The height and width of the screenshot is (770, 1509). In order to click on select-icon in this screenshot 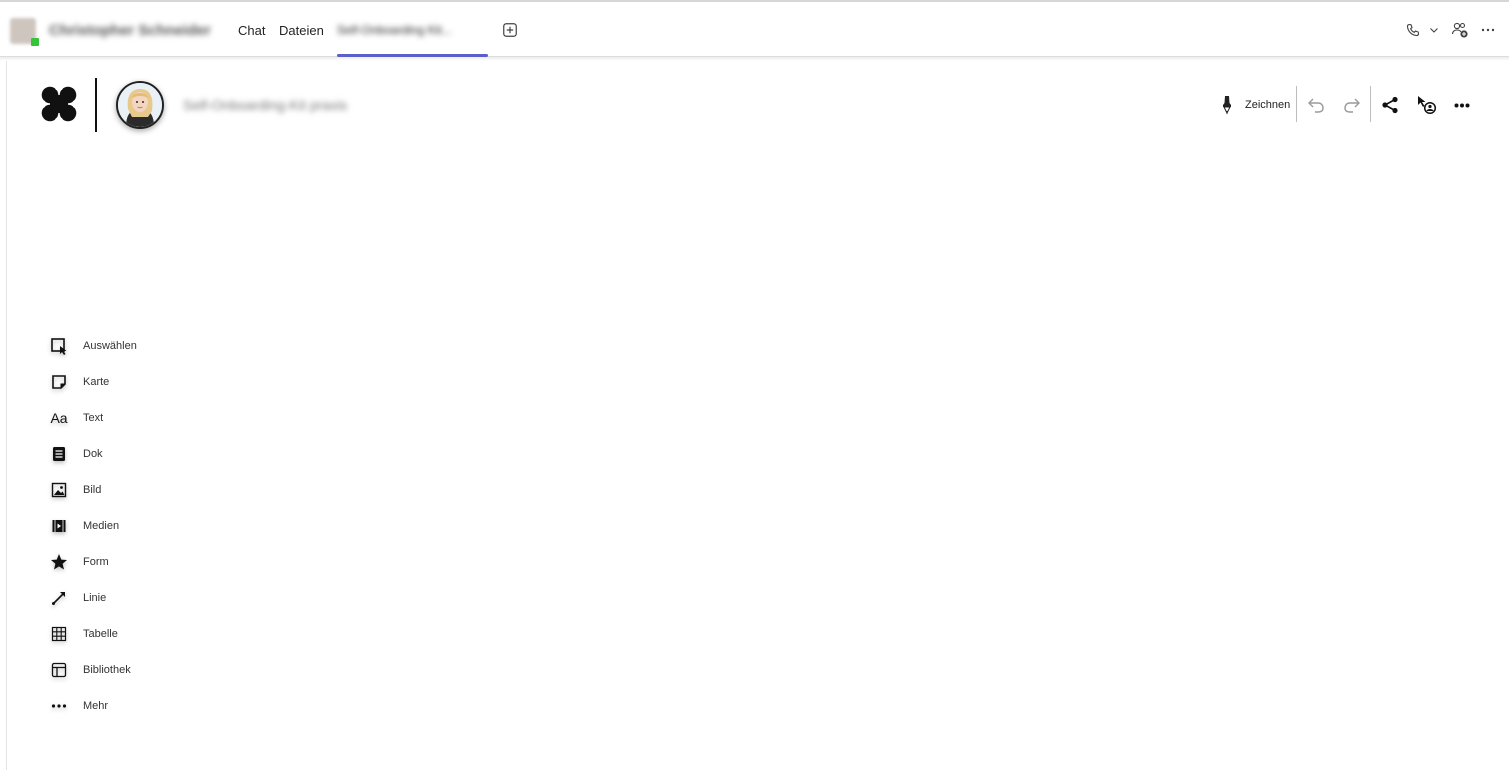, I will do `click(59, 346)`.